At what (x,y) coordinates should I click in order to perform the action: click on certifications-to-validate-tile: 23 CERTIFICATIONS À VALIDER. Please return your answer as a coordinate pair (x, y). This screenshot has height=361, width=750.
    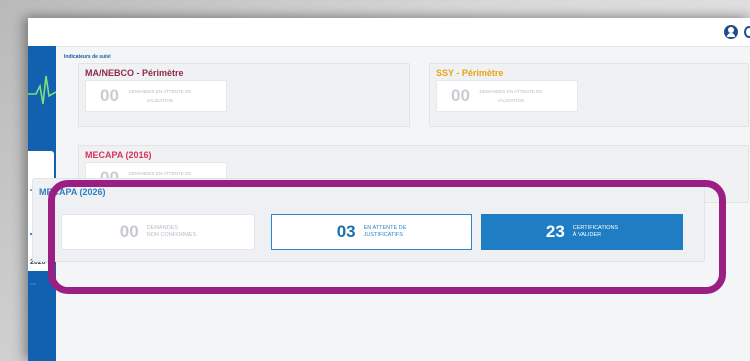
    Looking at the image, I should click on (582, 232).